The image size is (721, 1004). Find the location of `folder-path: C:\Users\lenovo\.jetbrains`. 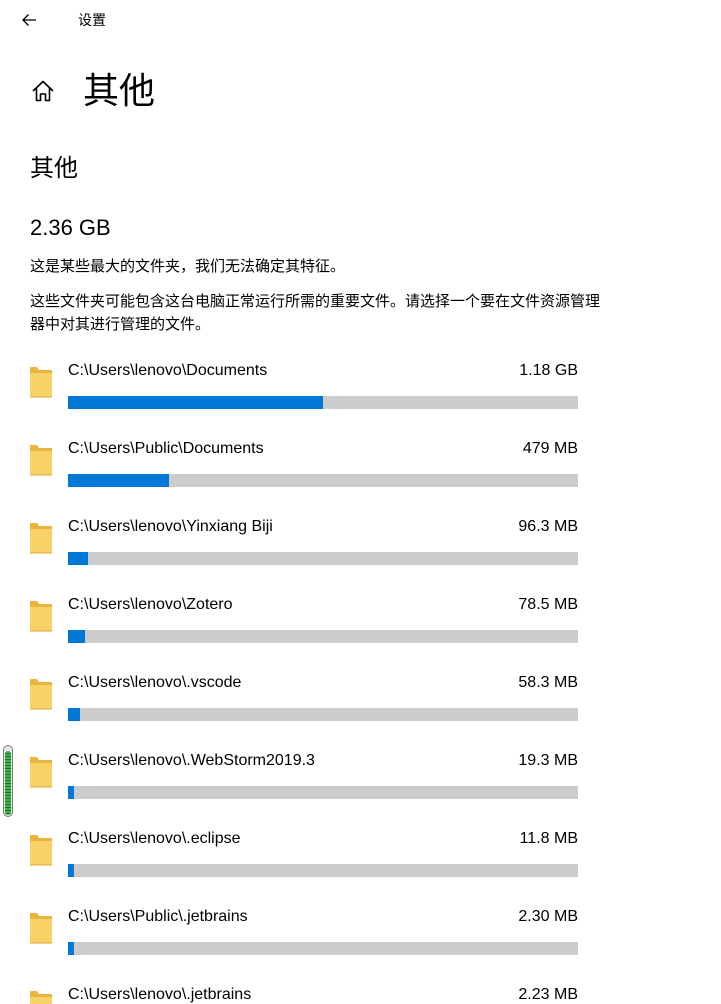

folder-path: C:\Users\lenovo\.jetbrains is located at coordinates (160, 994).